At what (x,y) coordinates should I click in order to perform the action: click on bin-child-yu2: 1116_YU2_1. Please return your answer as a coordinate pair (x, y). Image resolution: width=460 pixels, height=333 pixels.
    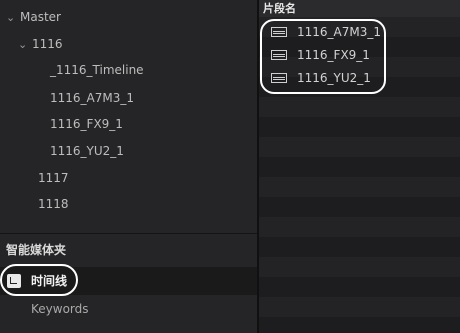
    Looking at the image, I should click on (87, 151).